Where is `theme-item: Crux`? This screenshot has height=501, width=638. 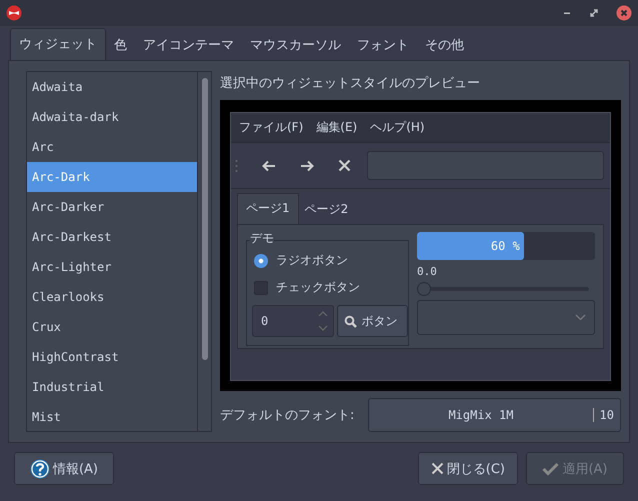
theme-item: Crux is located at coordinates (112, 327).